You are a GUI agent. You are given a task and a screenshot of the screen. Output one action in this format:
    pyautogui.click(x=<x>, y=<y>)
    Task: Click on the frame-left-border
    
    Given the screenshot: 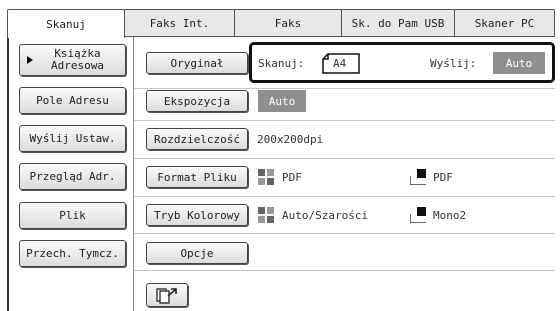 What is the action you would take?
    pyautogui.click(x=8, y=173)
    